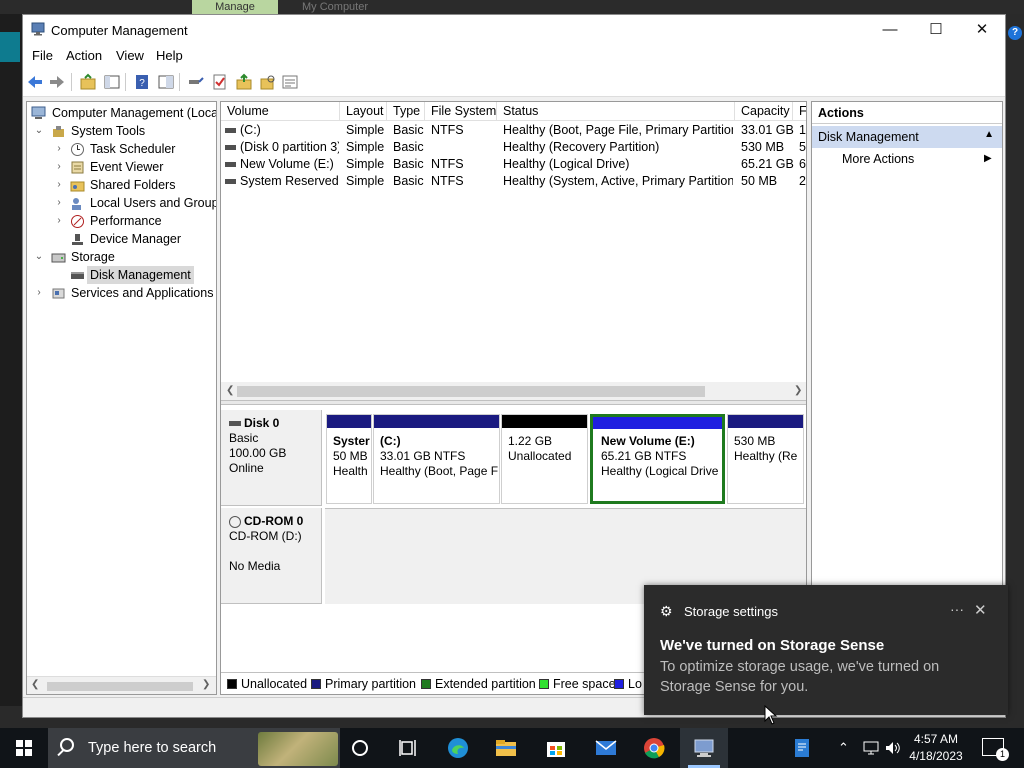 The height and width of the screenshot is (768, 1024). What do you see at coordinates (35, 82) in the screenshot?
I see `back-arrow-icon` at bounding box center [35, 82].